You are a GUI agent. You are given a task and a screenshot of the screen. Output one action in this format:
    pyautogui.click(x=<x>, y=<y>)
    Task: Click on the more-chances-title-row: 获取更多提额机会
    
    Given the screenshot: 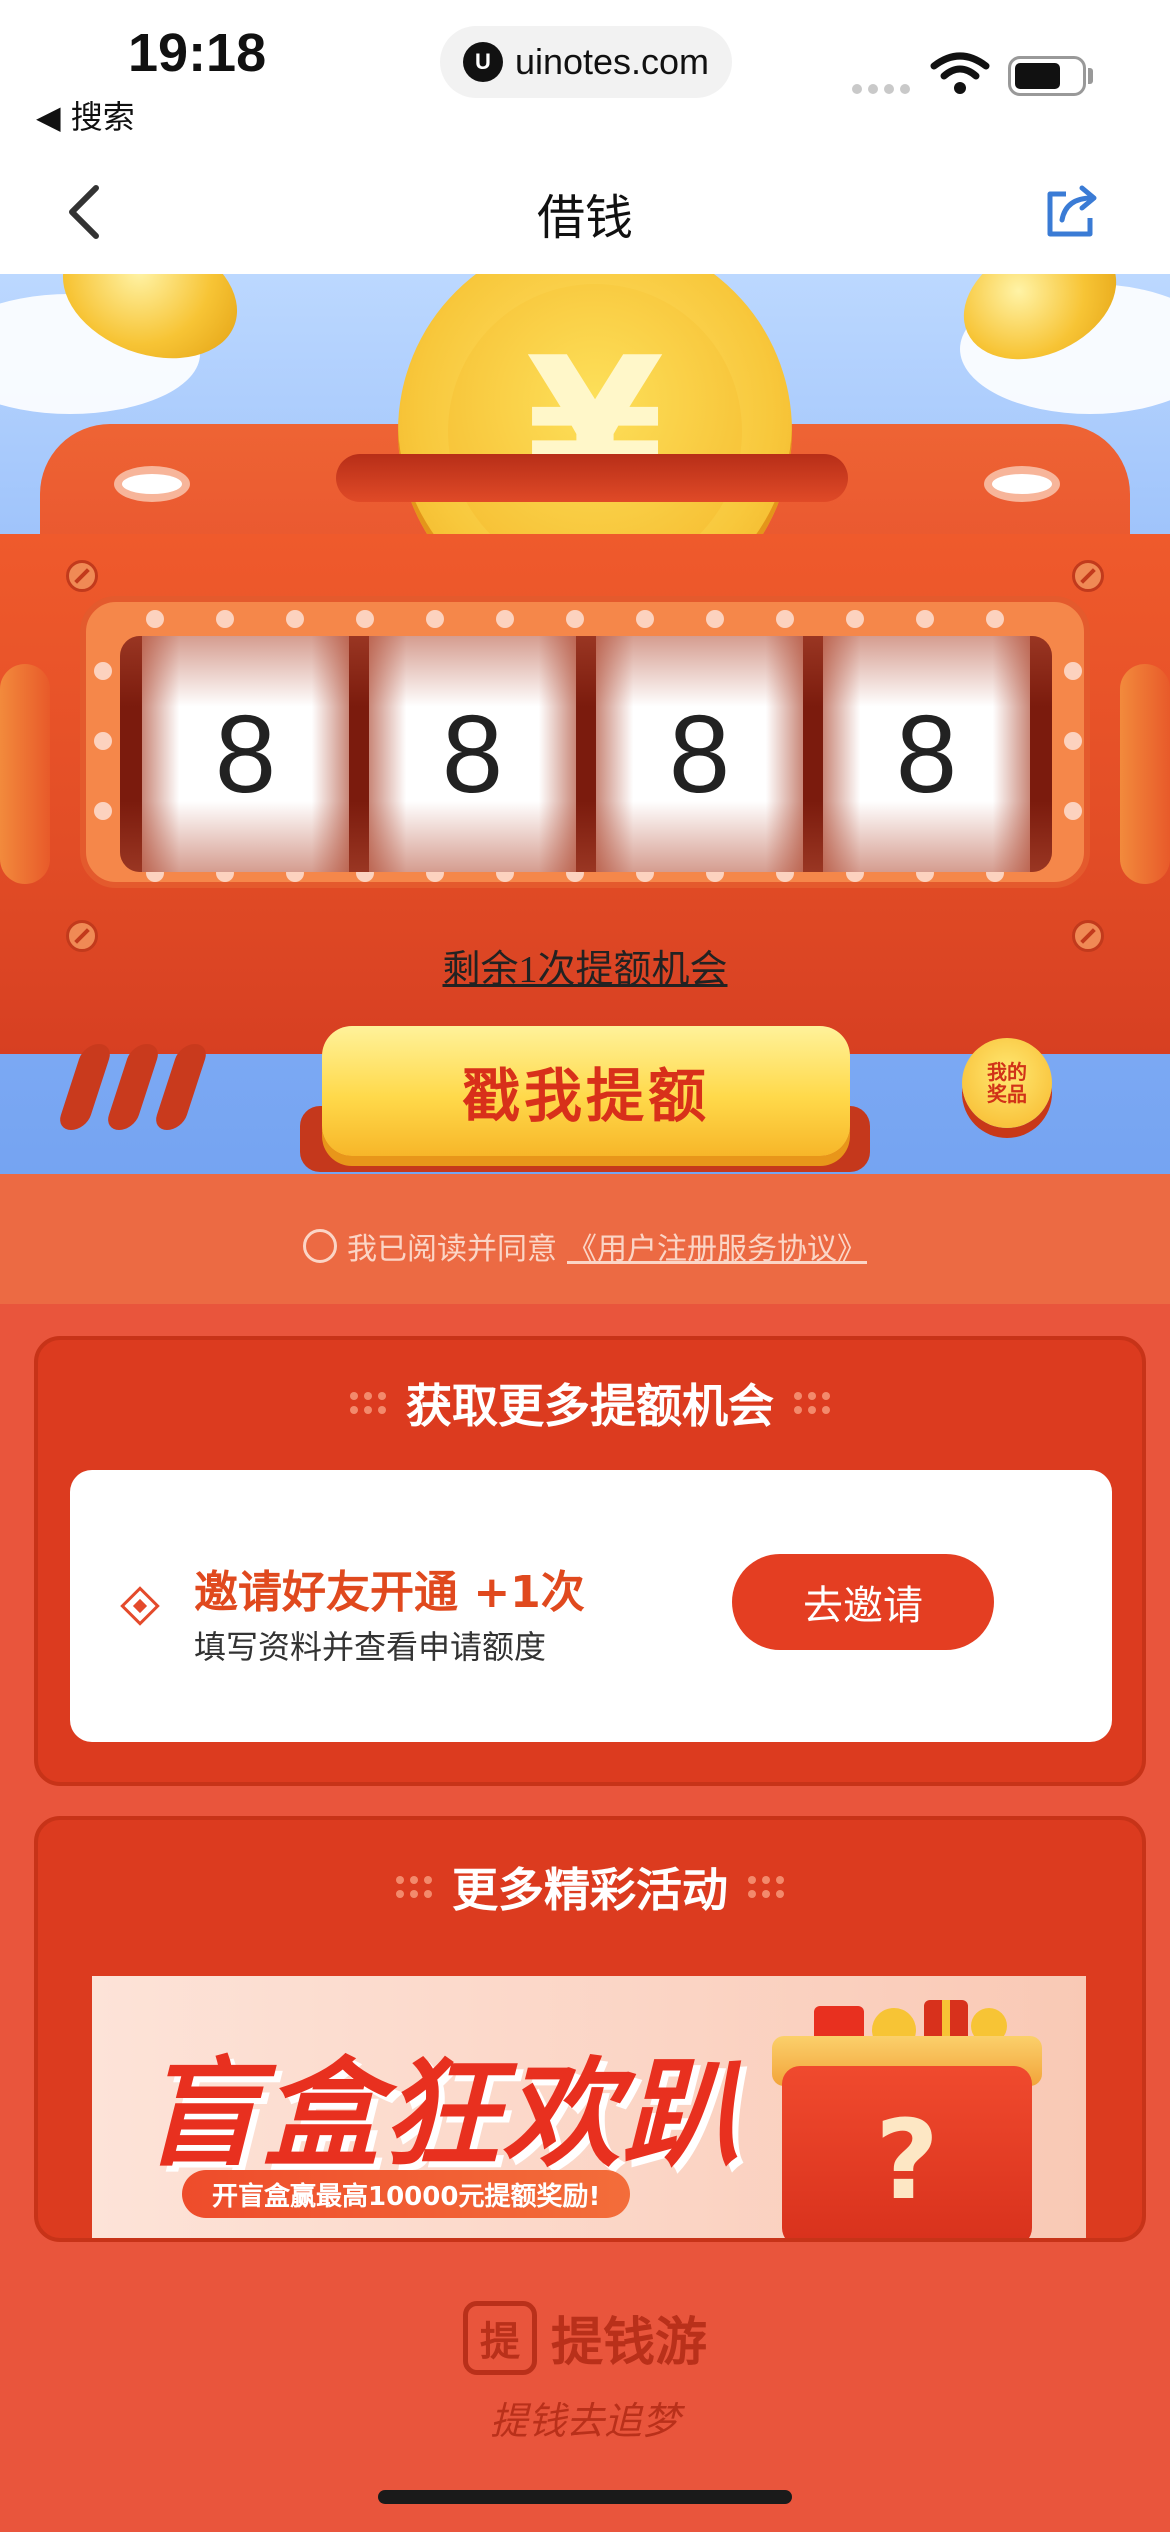 What is the action you would take?
    pyautogui.click(x=590, y=1403)
    